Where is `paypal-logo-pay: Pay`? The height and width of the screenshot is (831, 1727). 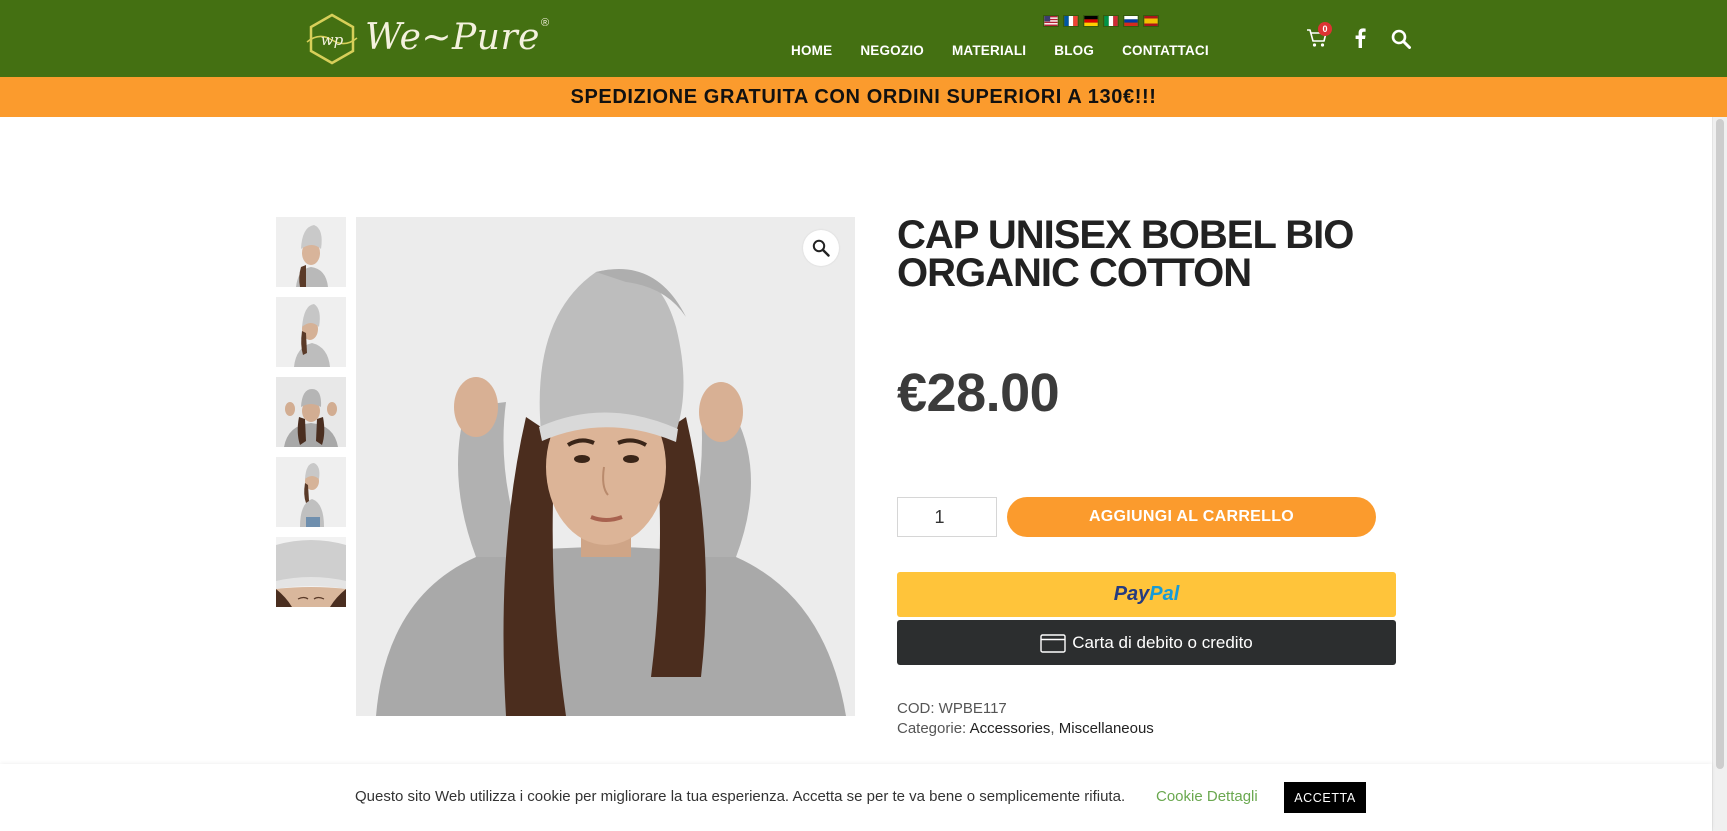
paypal-logo-pay: Pay is located at coordinates (1131, 594).